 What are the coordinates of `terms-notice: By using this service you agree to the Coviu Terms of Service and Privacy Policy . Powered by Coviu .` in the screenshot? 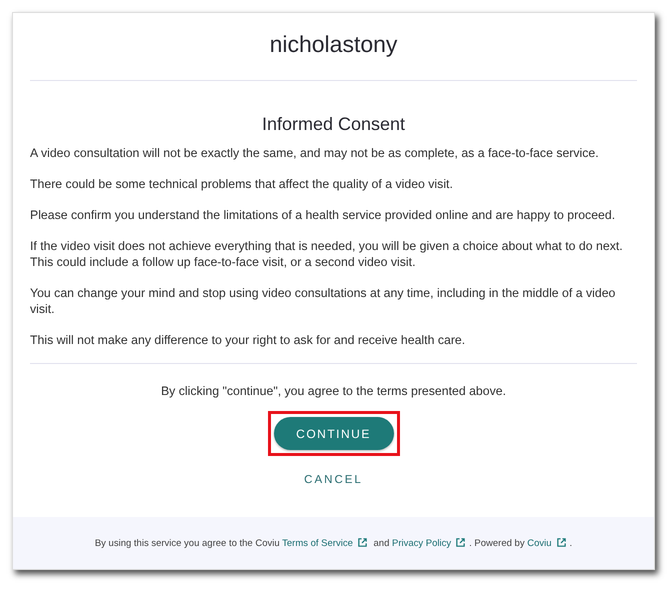 It's located at (333, 543).